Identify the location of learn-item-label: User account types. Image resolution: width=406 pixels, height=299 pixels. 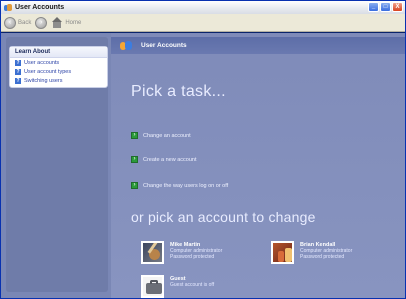
(48, 71).